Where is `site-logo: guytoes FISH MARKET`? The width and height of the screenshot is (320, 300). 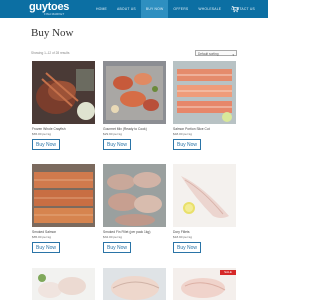 site-logo: guytoes FISH MARKET is located at coordinates (49, 9).